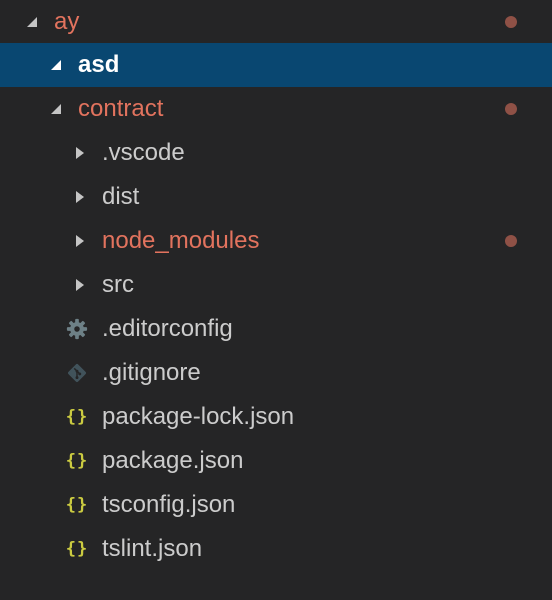 This screenshot has width=552, height=600. I want to click on git-icon, so click(77, 373).